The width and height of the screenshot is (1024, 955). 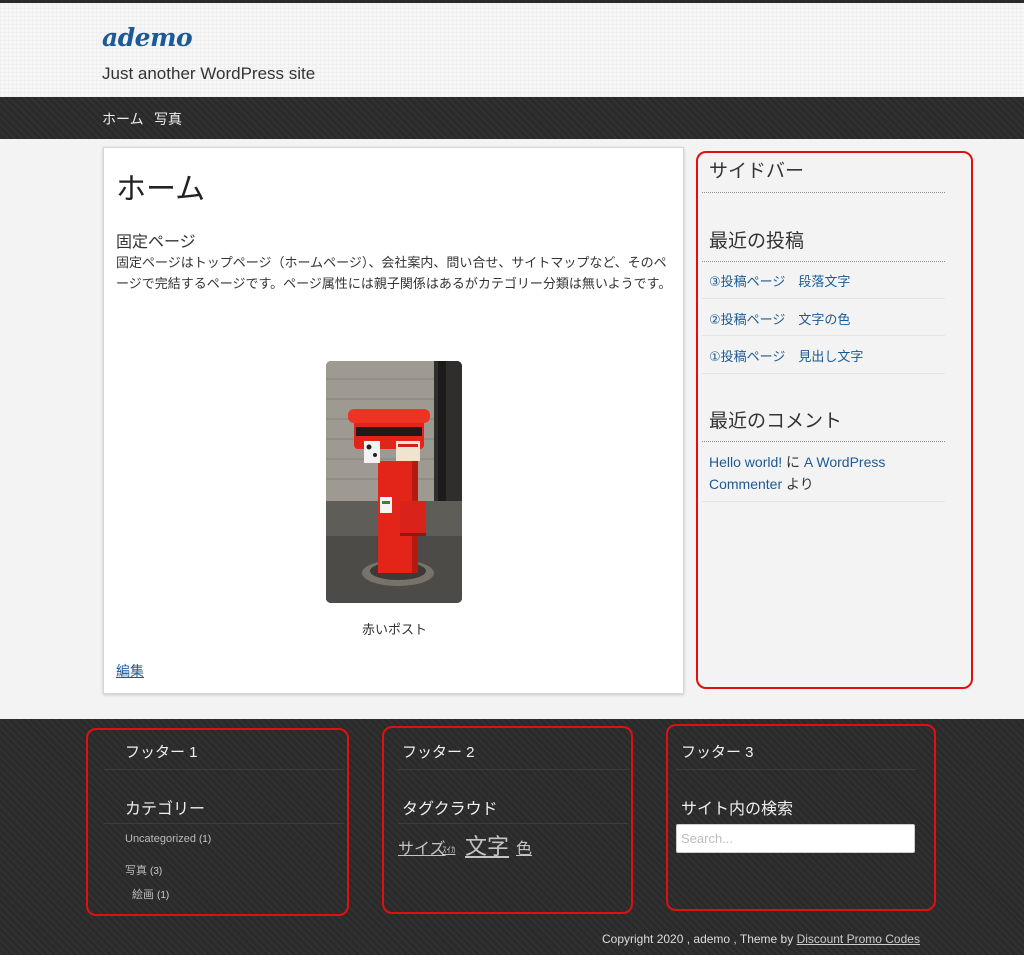 I want to click on site-header: ademo Just another WordPress site, so click(x=512, y=50).